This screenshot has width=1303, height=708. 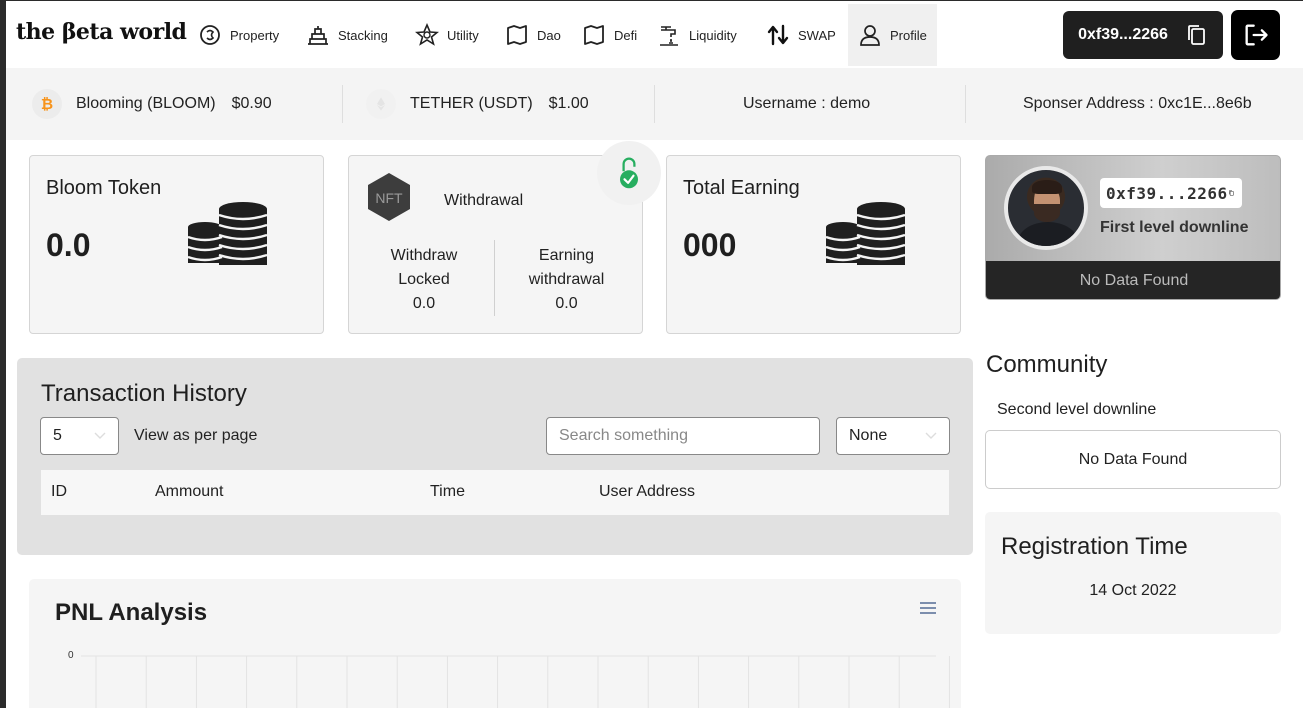 What do you see at coordinates (59, 492) in the screenshot?
I see `column-header-id: ID` at bounding box center [59, 492].